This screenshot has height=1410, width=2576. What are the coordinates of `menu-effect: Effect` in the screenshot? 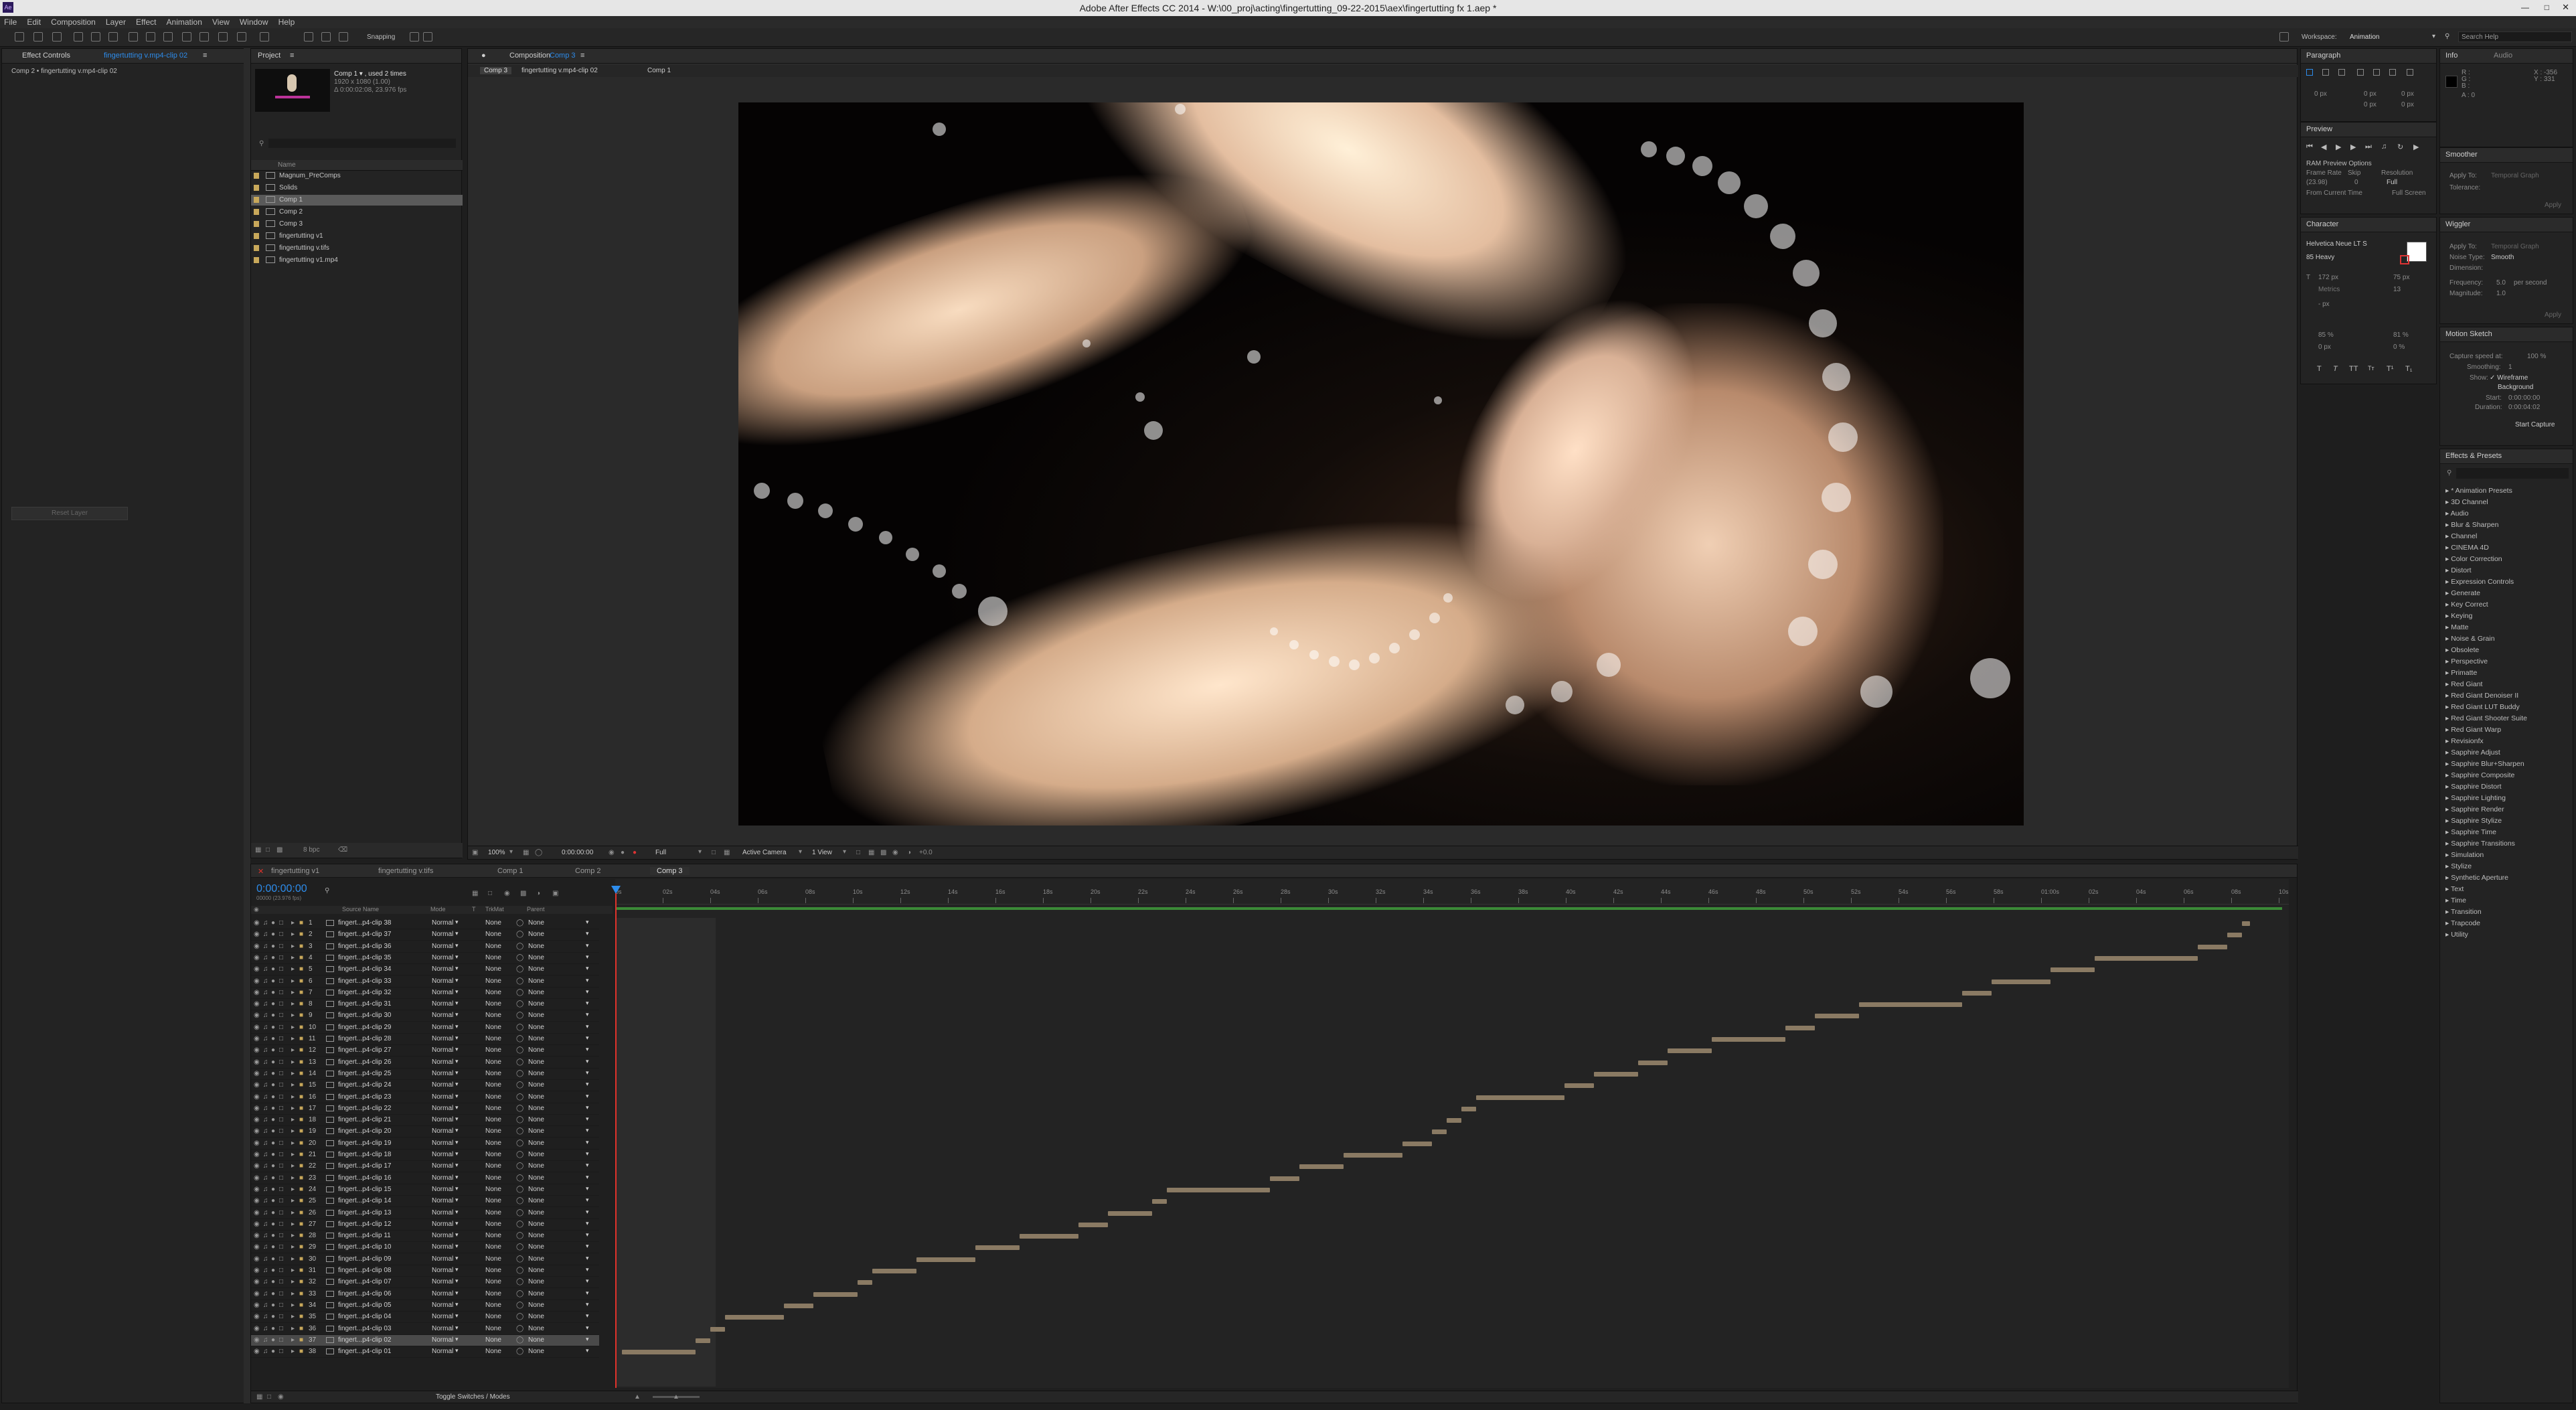 It's located at (146, 22).